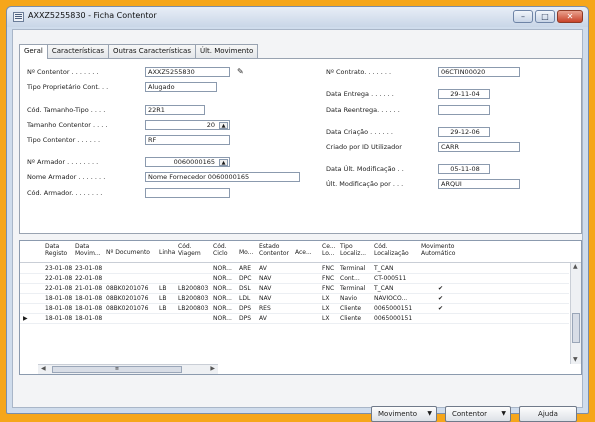 This screenshot has width=595, height=422. Describe the element at coordinates (64, 140) in the screenshot. I see `label-tipo-contentor: Tipo Contentor . . . . . .` at that location.